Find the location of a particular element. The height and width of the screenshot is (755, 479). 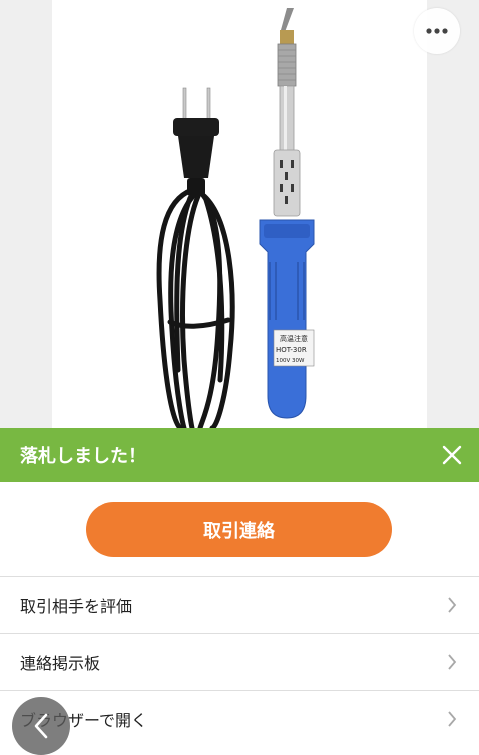

menu-item-message-board: 連絡掲示板 is located at coordinates (239, 661).